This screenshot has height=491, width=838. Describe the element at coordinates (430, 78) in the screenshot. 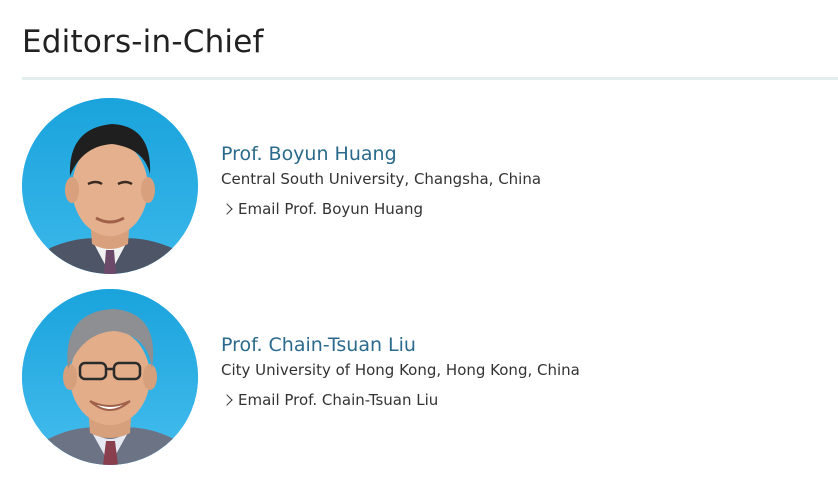

I see `title-divider` at that location.